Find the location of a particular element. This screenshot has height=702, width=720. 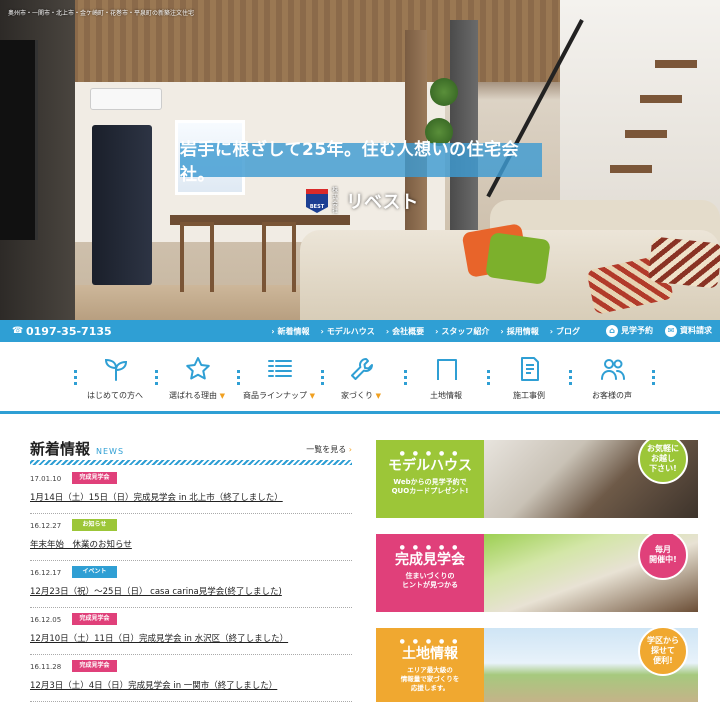

nav-label: 商品ラインナップ is located at coordinates (275, 395).